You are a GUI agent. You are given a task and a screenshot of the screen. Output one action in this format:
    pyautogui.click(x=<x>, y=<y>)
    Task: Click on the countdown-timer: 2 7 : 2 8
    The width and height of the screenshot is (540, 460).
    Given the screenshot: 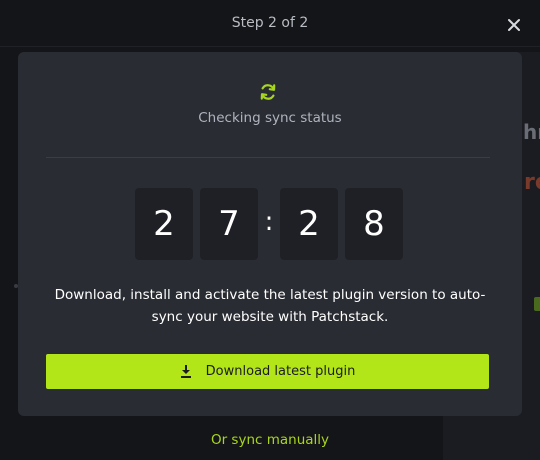 What is the action you would take?
    pyautogui.click(x=269, y=224)
    